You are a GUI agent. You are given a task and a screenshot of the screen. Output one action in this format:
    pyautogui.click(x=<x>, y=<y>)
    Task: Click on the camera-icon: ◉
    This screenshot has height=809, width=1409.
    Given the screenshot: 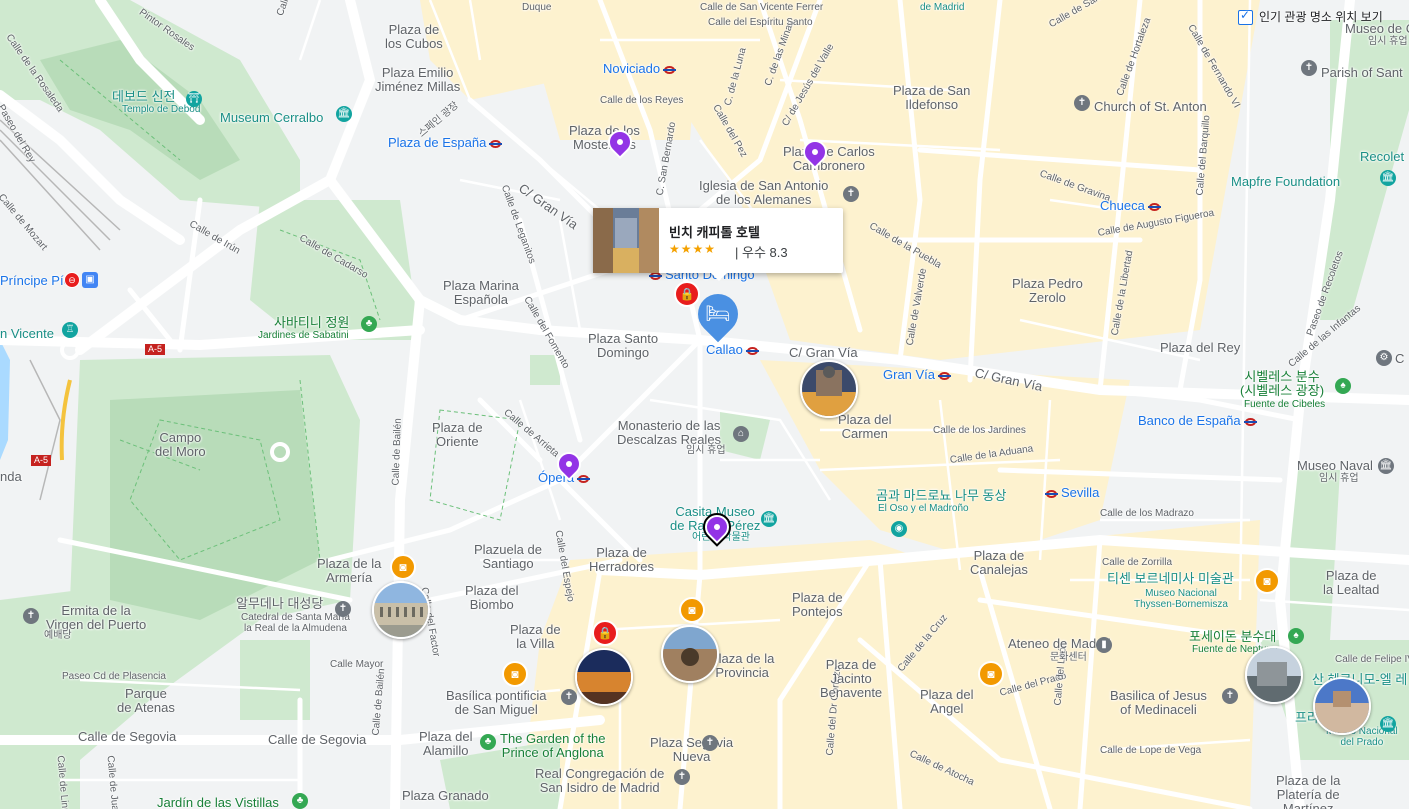 What is the action you would take?
    pyautogui.click(x=899, y=529)
    